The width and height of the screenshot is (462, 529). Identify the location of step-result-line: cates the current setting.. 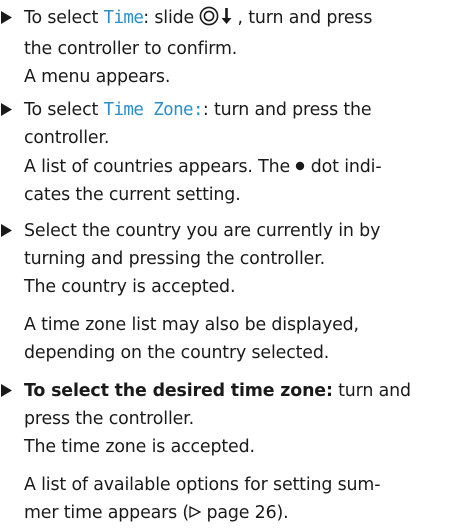
(132, 195).